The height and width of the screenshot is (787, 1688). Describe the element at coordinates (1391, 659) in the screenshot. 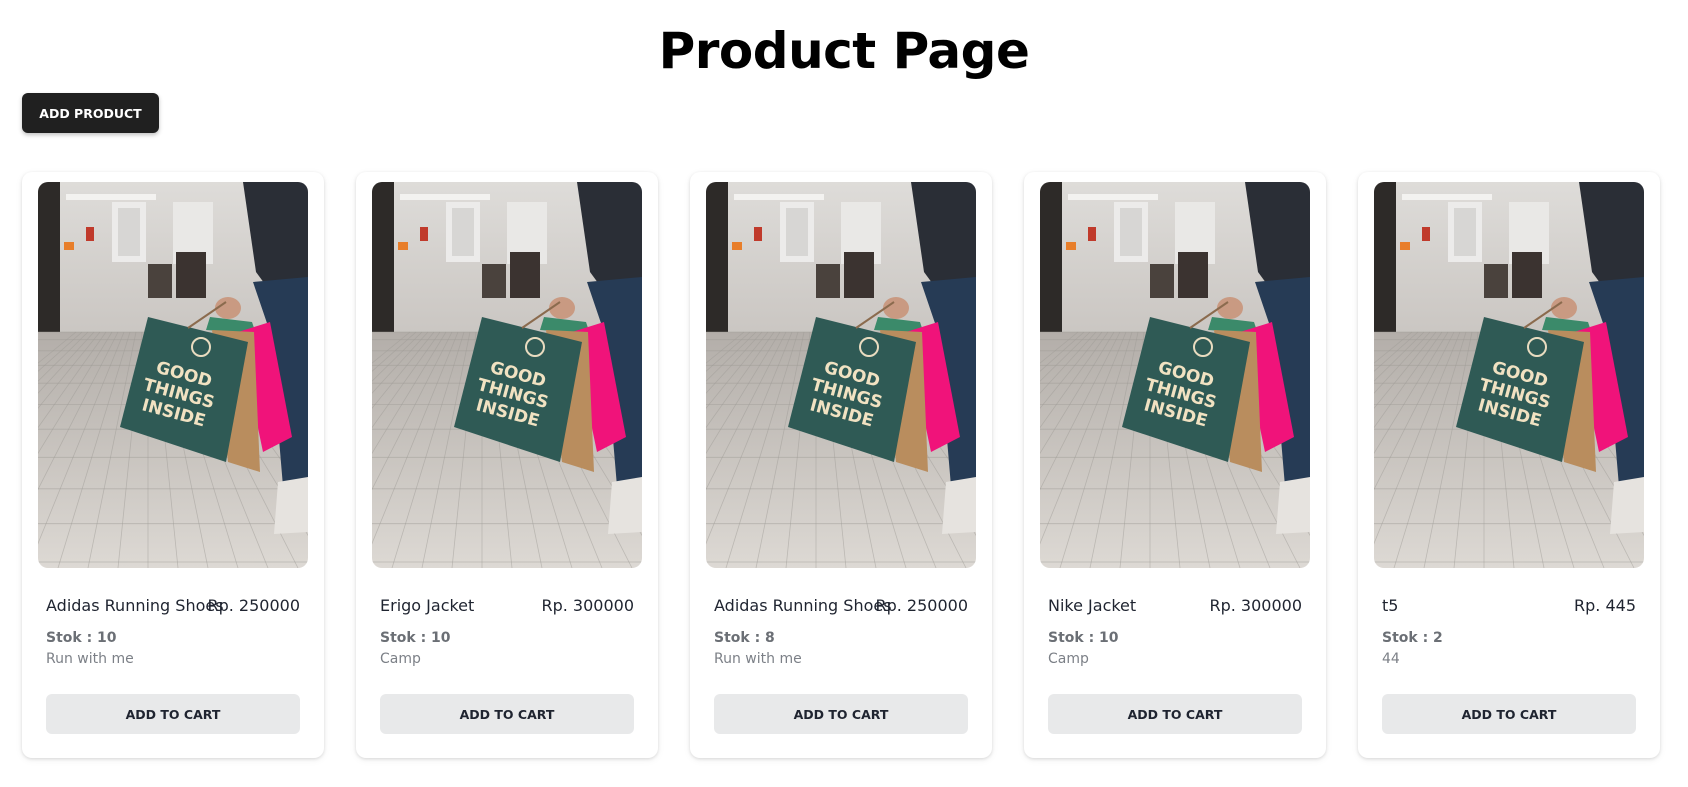

I see `product-description: 44` at that location.